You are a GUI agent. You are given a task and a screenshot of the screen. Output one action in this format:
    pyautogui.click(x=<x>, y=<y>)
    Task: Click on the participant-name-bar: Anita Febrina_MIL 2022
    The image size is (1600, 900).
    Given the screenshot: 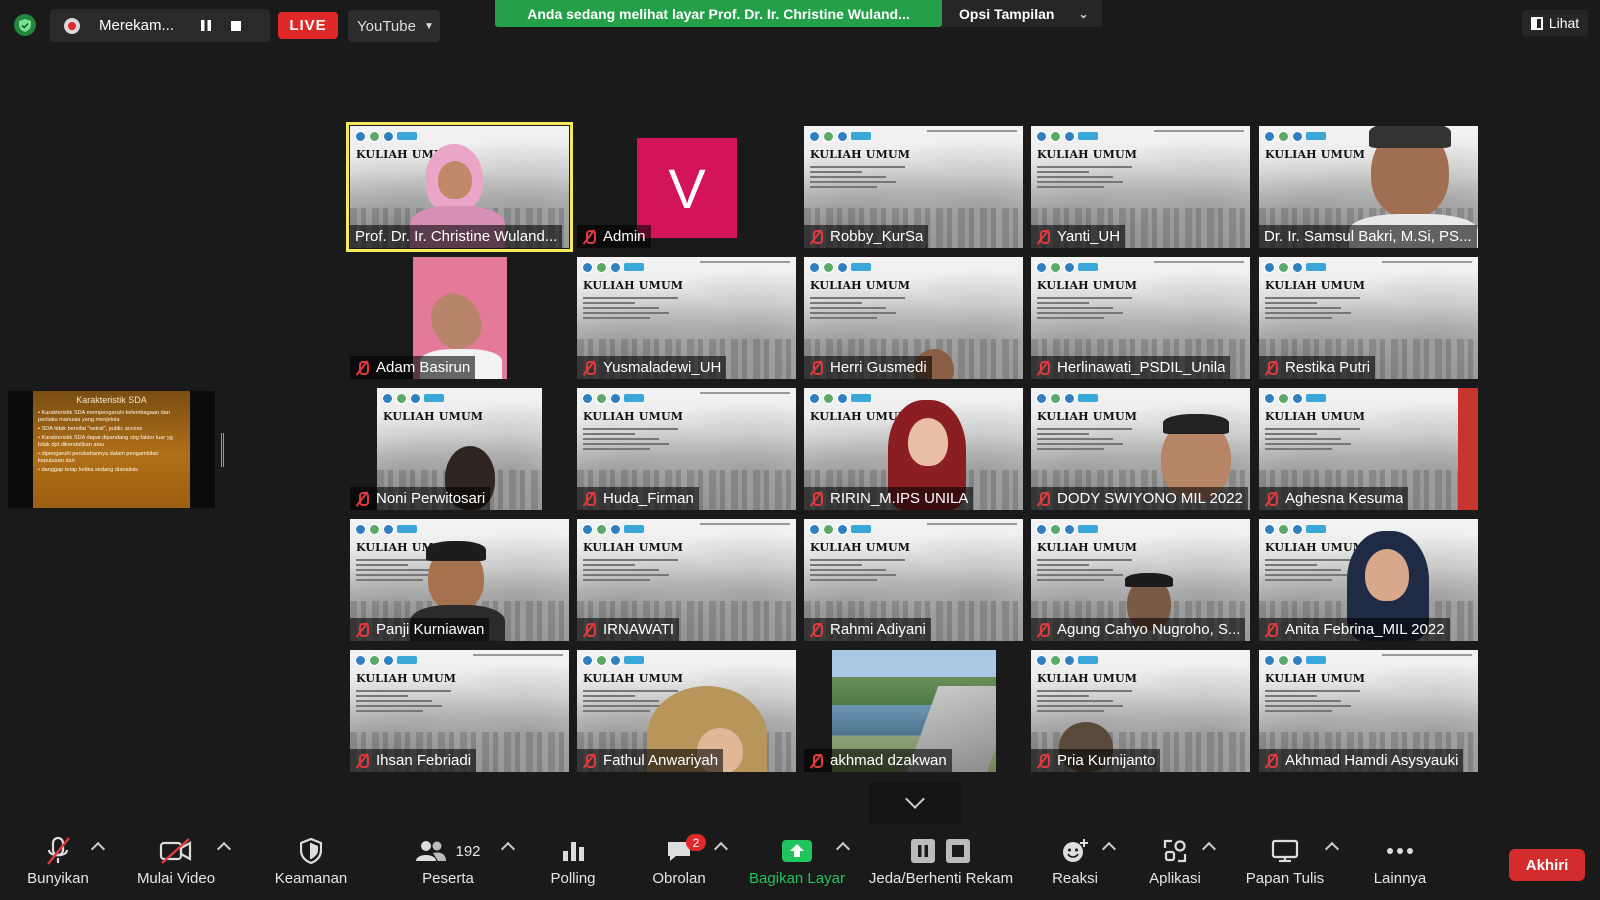 What is the action you would take?
    pyautogui.click(x=1354, y=629)
    